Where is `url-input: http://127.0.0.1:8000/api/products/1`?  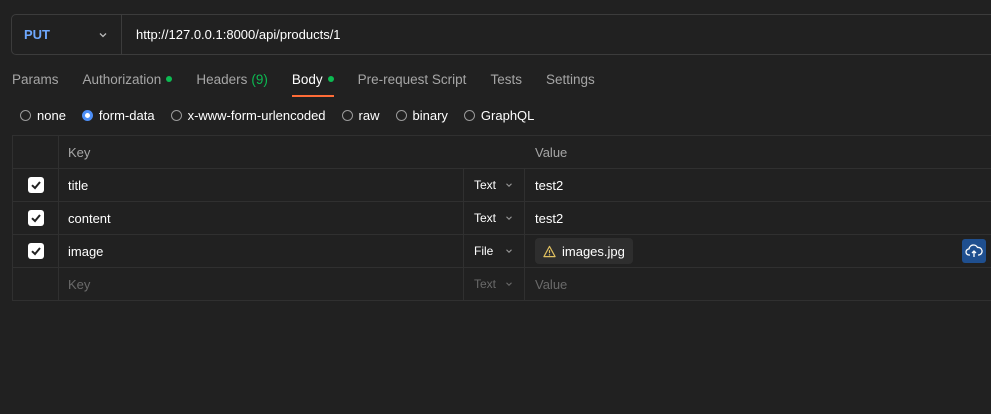 url-input: http://127.0.0.1:8000/api/products/1 is located at coordinates (231, 34).